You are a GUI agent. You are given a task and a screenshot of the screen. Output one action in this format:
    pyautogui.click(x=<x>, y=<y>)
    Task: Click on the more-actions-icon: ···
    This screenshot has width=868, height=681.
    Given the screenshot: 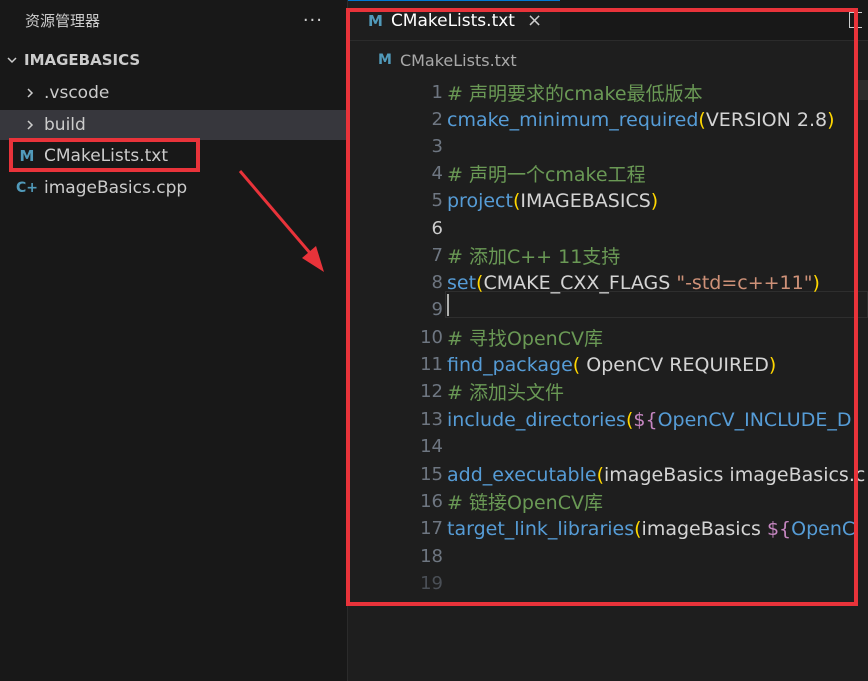 What is the action you would take?
    pyautogui.click(x=313, y=20)
    